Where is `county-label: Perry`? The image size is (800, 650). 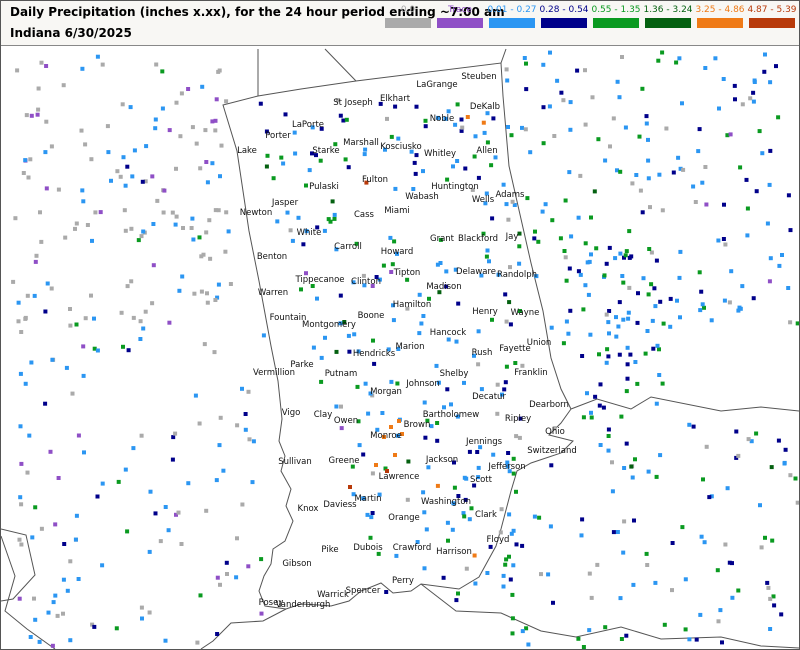 county-label: Perry is located at coordinates (403, 581).